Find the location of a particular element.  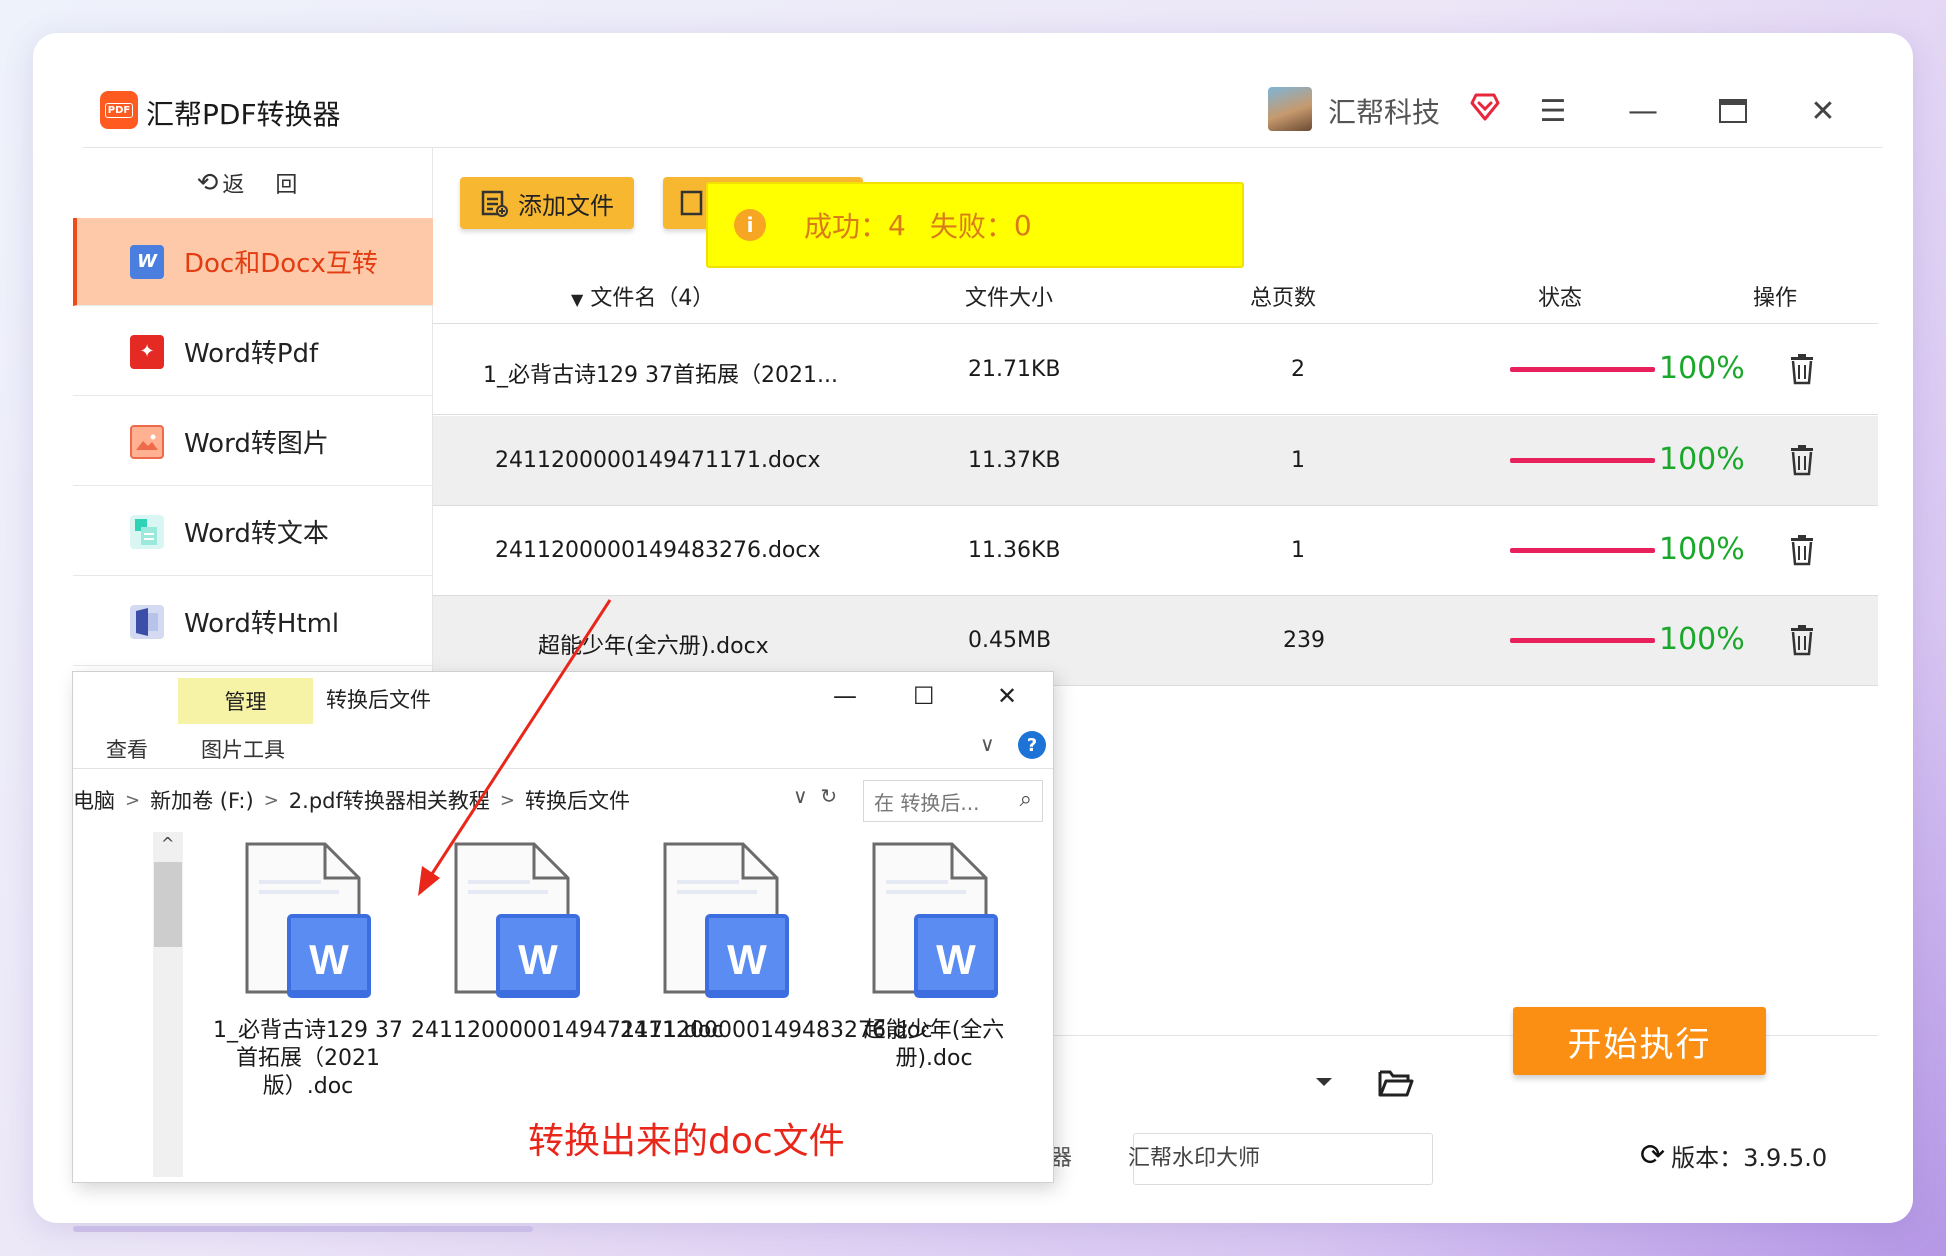

add-file-icon is located at coordinates (494, 203).